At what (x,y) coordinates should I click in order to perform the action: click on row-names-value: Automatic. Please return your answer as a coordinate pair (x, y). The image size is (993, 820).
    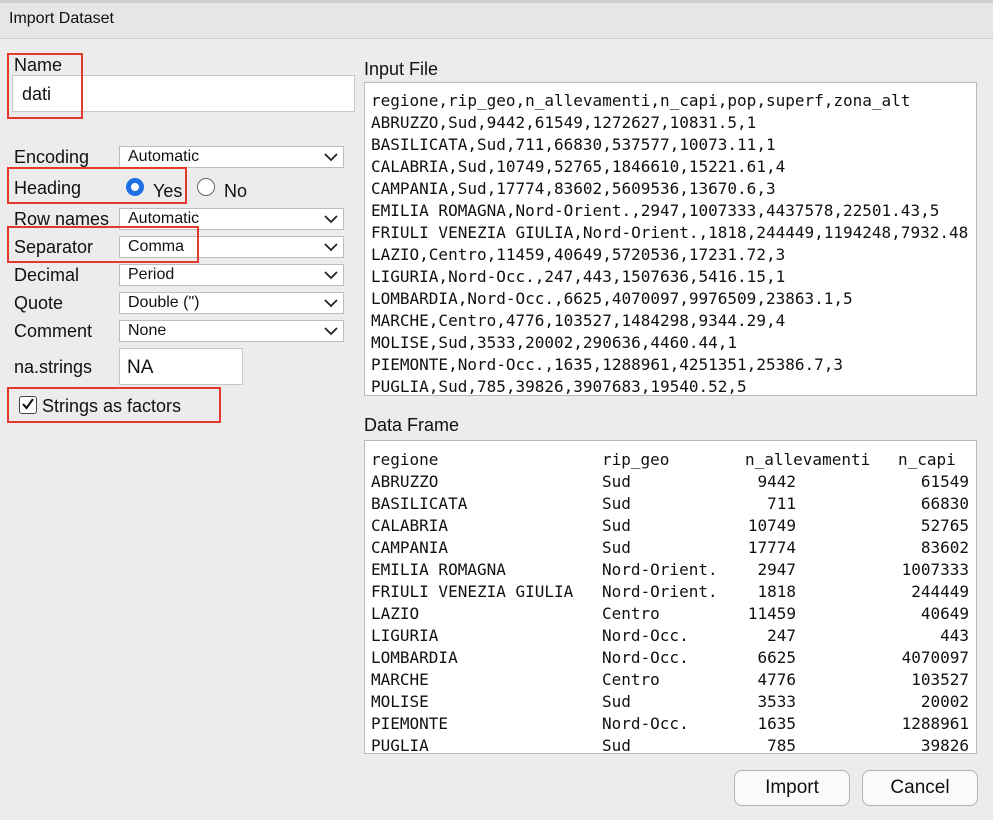
    Looking at the image, I should click on (164, 218).